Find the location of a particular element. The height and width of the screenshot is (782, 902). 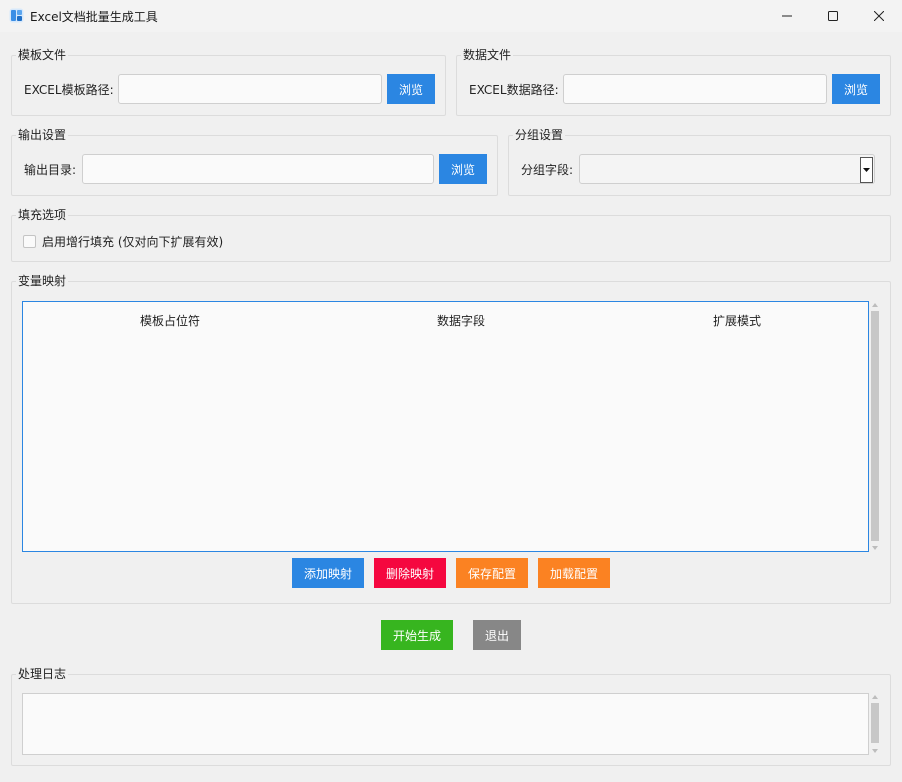

output-dir-label: 输出目录: is located at coordinates (50, 170).